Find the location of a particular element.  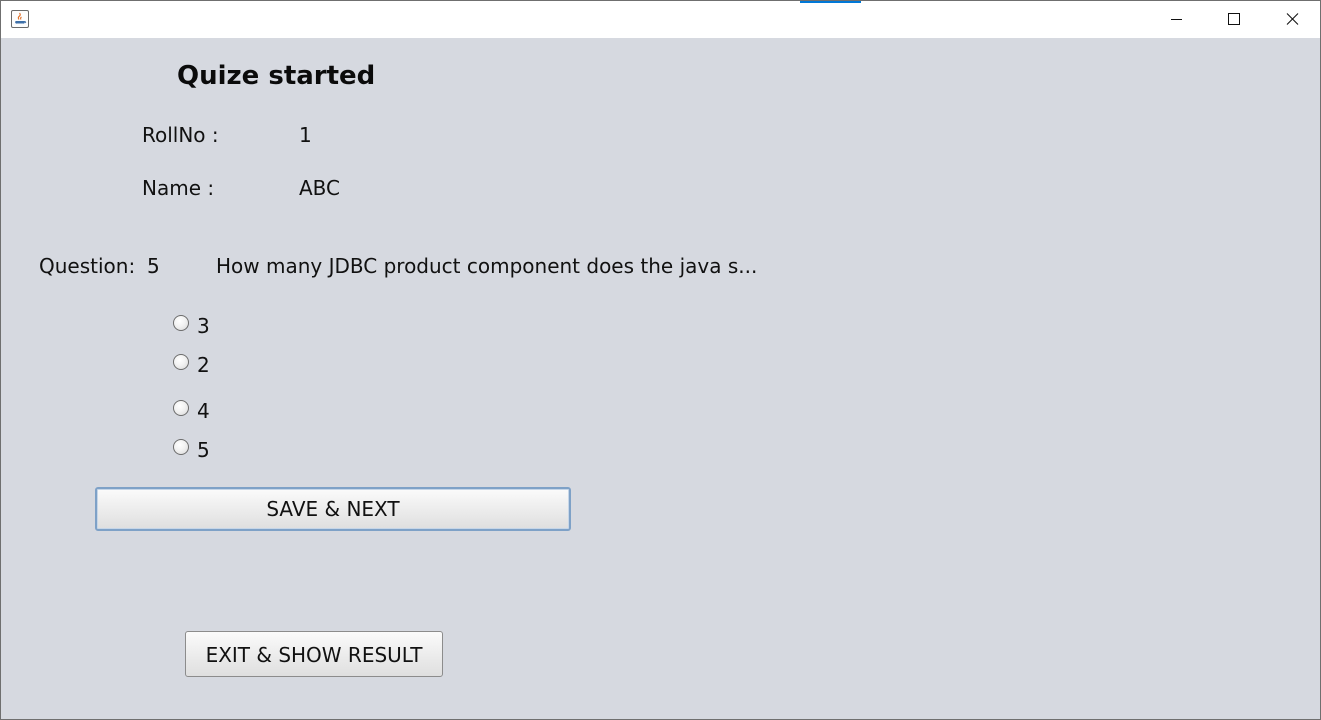

option-label: 2 is located at coordinates (203, 365).